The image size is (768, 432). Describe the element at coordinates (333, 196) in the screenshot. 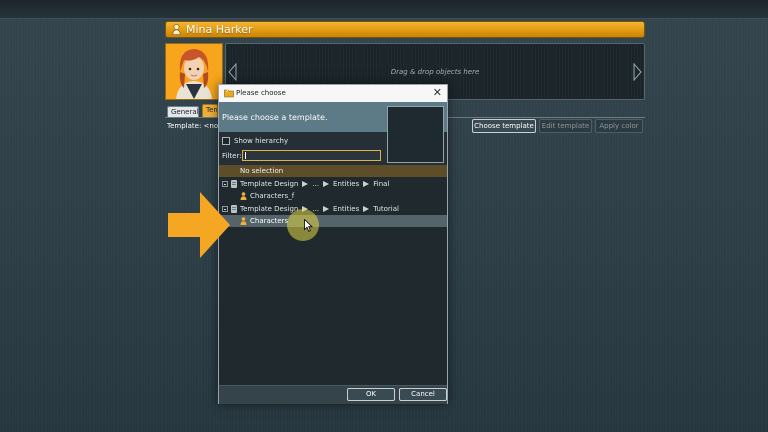

I see `tree-item-characters-f: Characters_f` at that location.